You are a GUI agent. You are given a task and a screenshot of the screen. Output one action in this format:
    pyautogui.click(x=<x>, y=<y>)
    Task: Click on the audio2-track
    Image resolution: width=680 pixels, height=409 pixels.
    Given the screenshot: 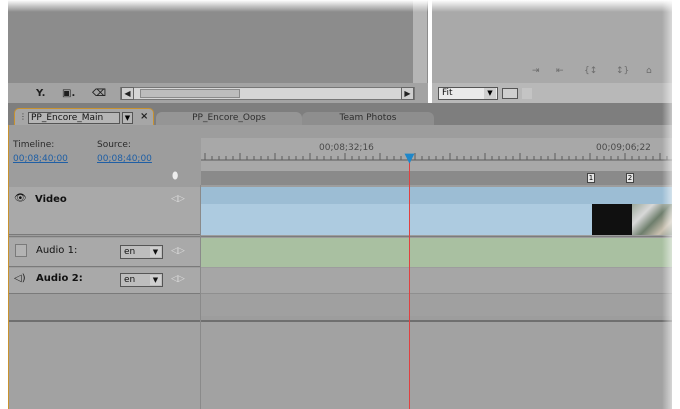 What is the action you would take?
    pyautogui.click(x=436, y=281)
    